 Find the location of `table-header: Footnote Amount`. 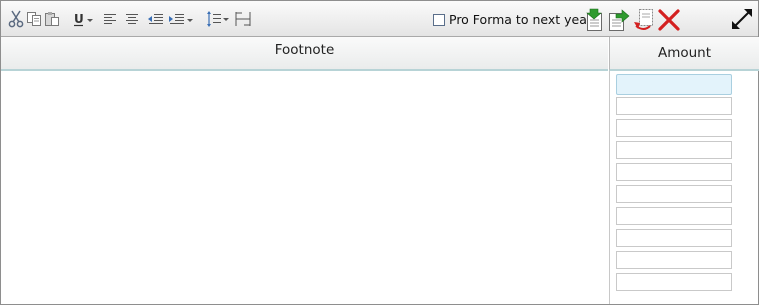

table-header: Footnote Amount is located at coordinates (380, 54).